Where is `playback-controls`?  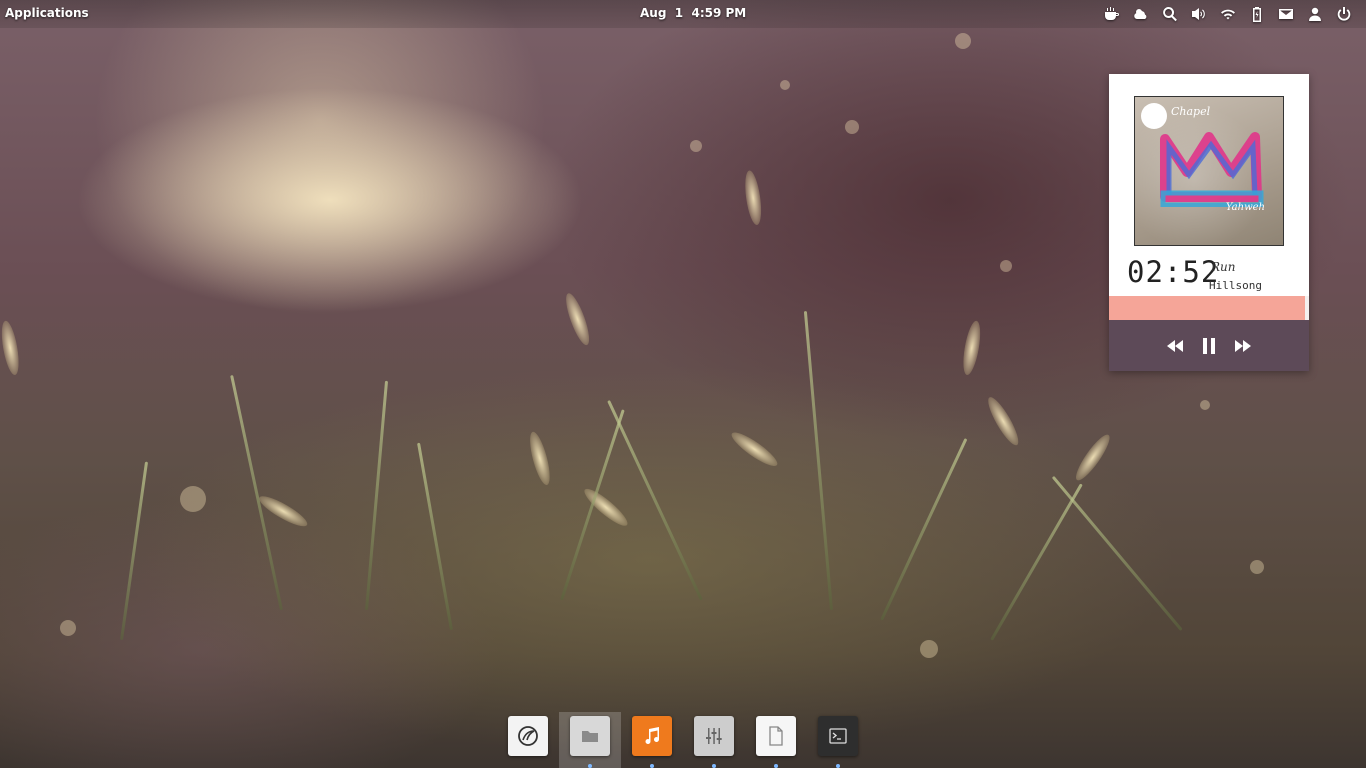 playback-controls is located at coordinates (1209, 345).